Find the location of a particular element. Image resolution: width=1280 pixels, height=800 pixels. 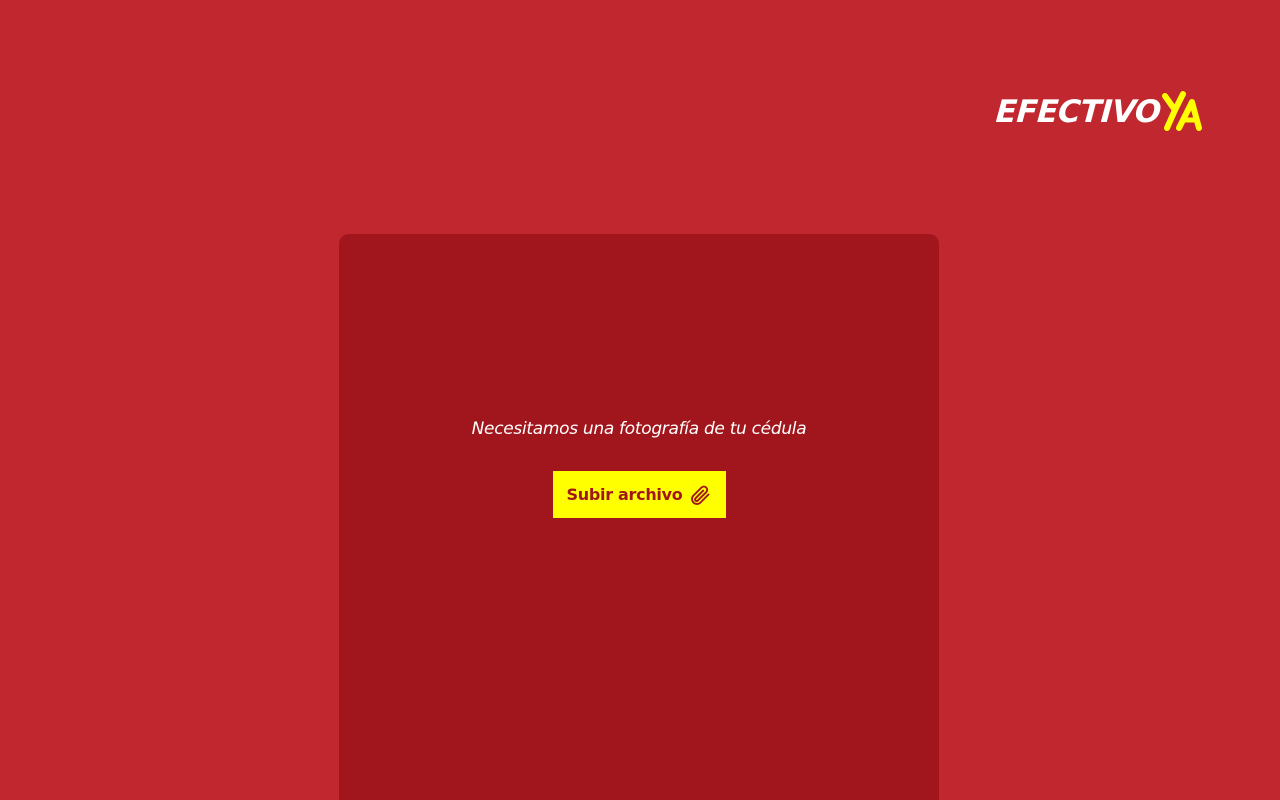

paperclip-icon is located at coordinates (700, 495).